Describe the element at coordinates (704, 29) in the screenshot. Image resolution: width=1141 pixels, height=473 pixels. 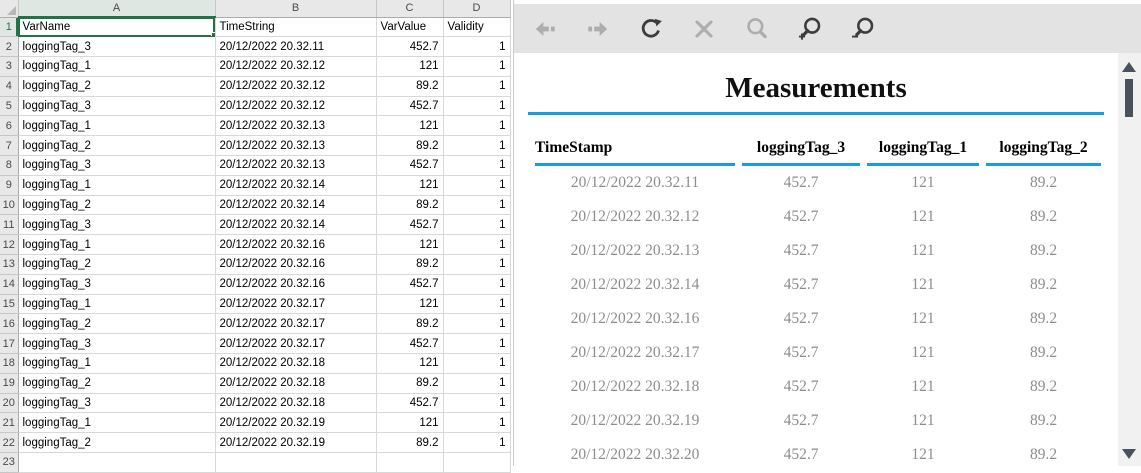
I see `close-icon` at that location.